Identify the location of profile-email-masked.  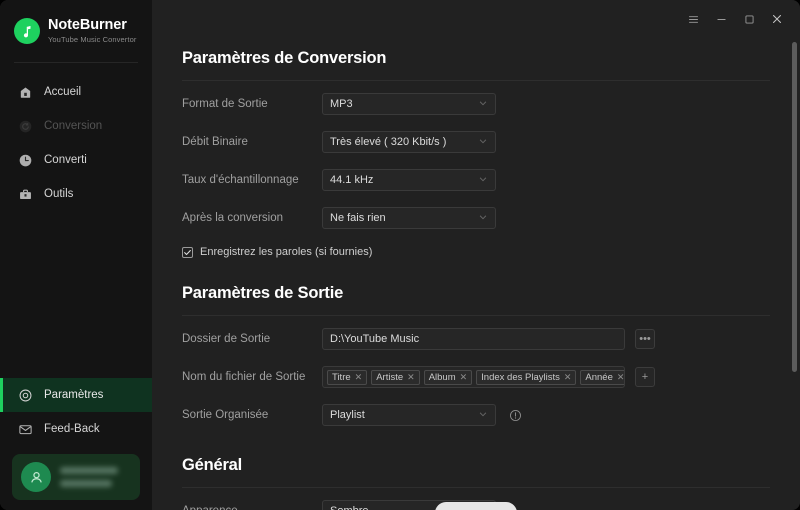
(86, 483).